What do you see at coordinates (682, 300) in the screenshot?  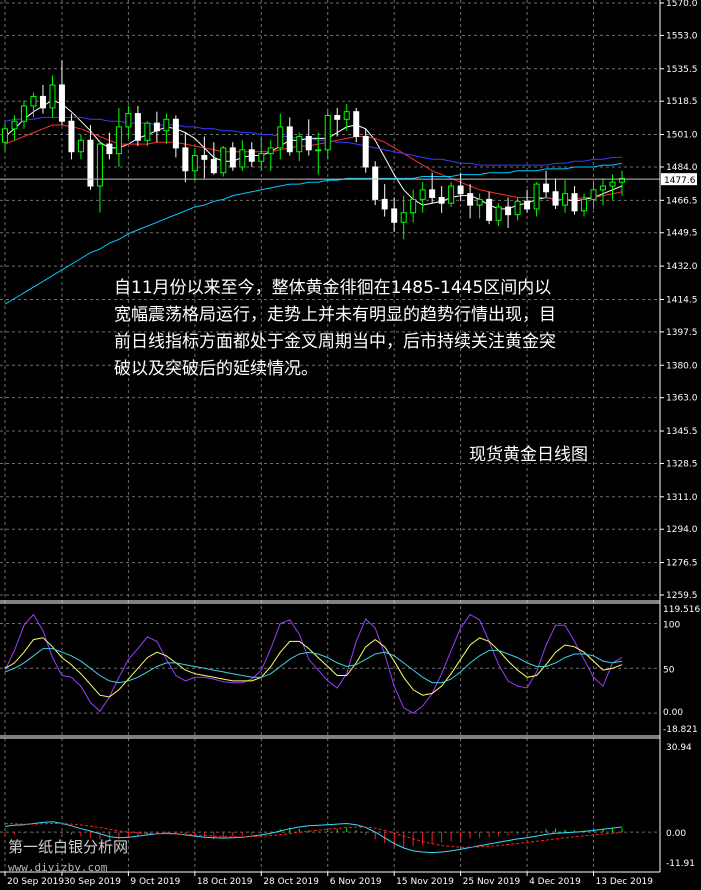 I see `price-tick-label-9: 1414.5` at bounding box center [682, 300].